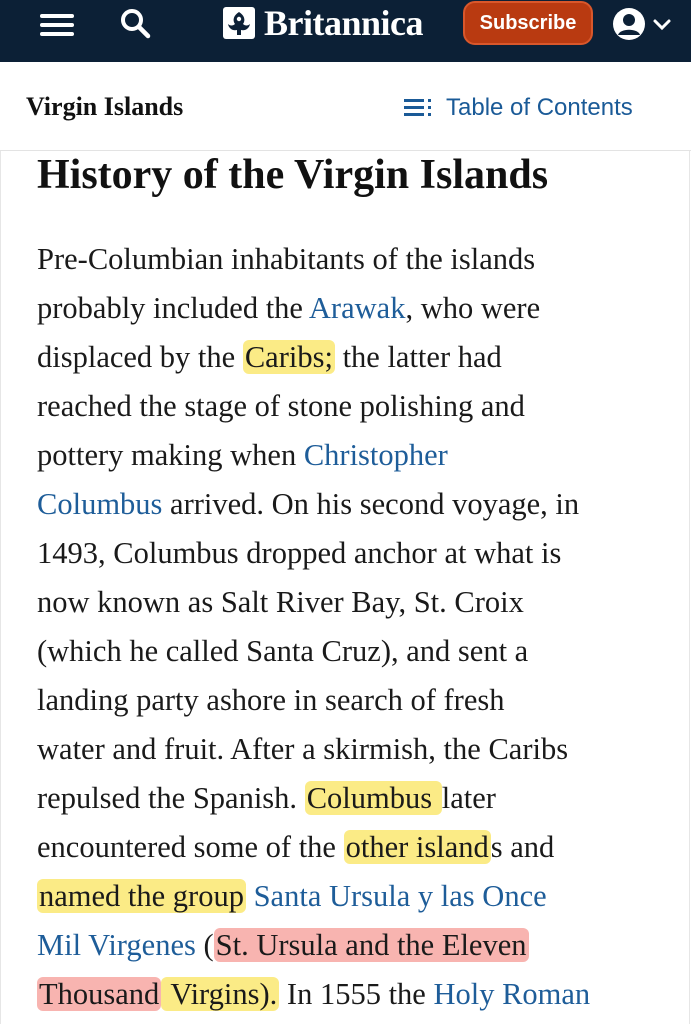 The height and width of the screenshot is (1024, 691). Describe the element at coordinates (170, 455) in the screenshot. I see `body-text: pottery making when` at that location.